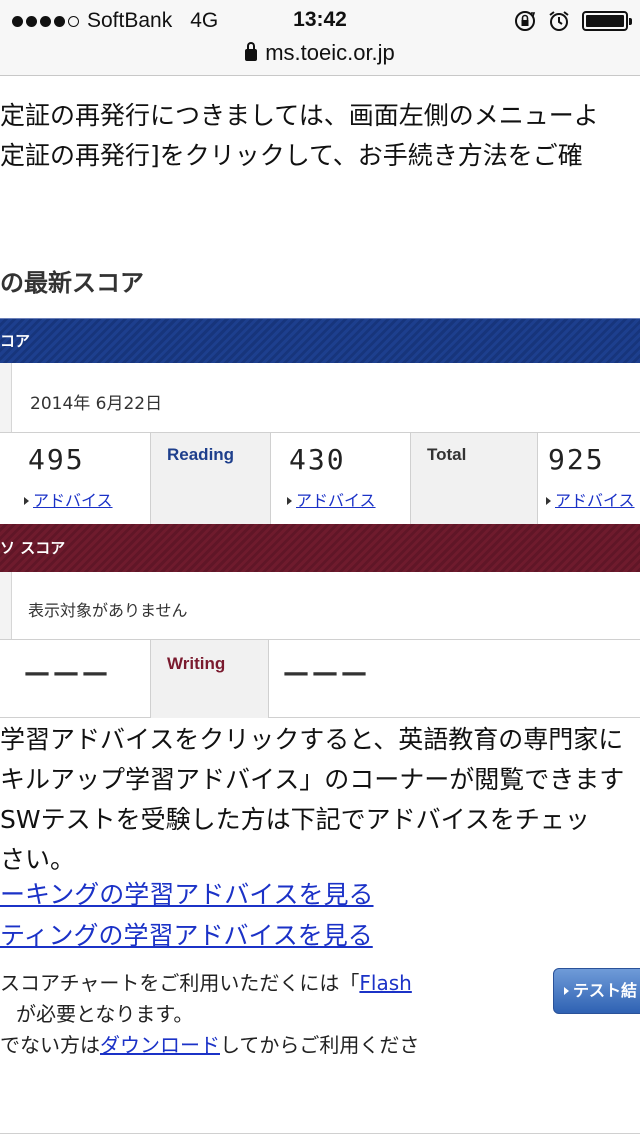  What do you see at coordinates (320, 398) in the screenshot?
I see `lr-date-row: 2014年 6月22日` at bounding box center [320, 398].